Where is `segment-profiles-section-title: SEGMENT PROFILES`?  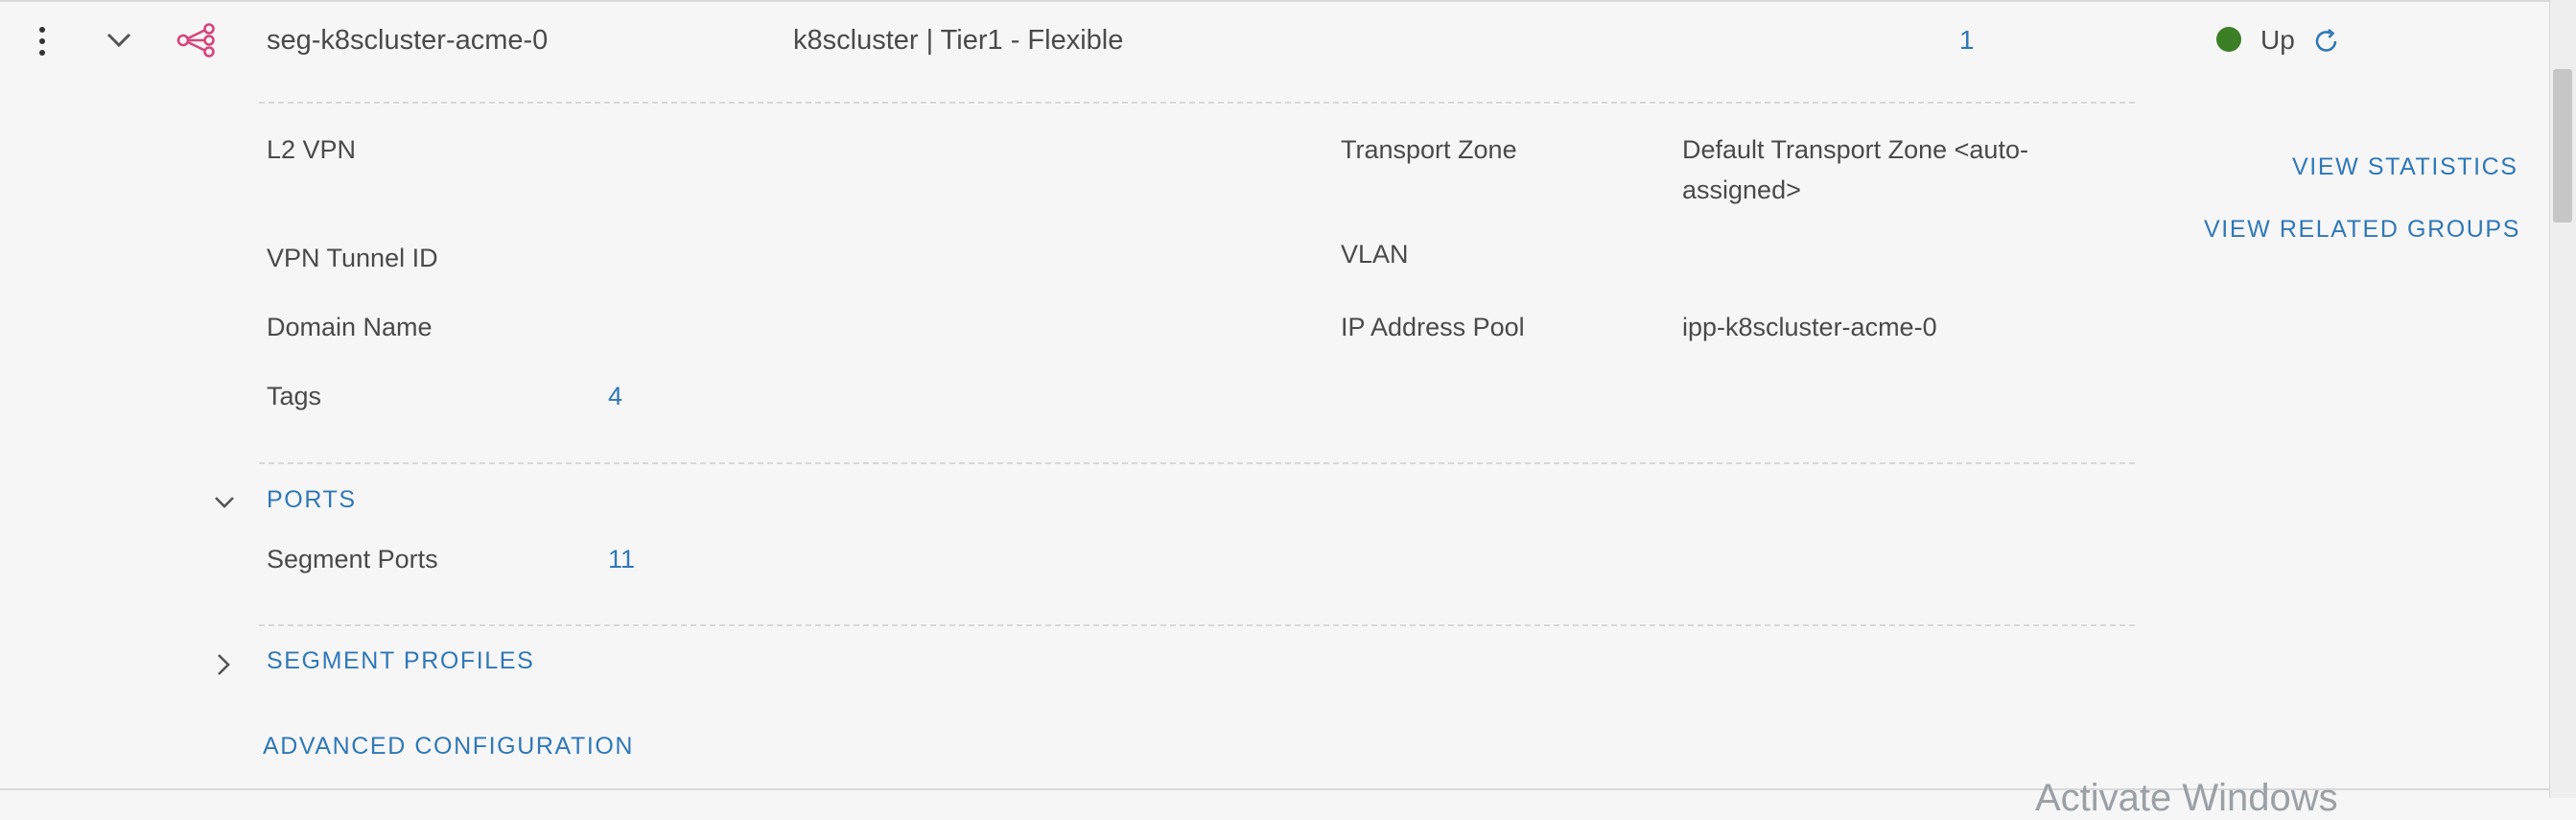 segment-profiles-section-title: SEGMENT PROFILES is located at coordinates (400, 661).